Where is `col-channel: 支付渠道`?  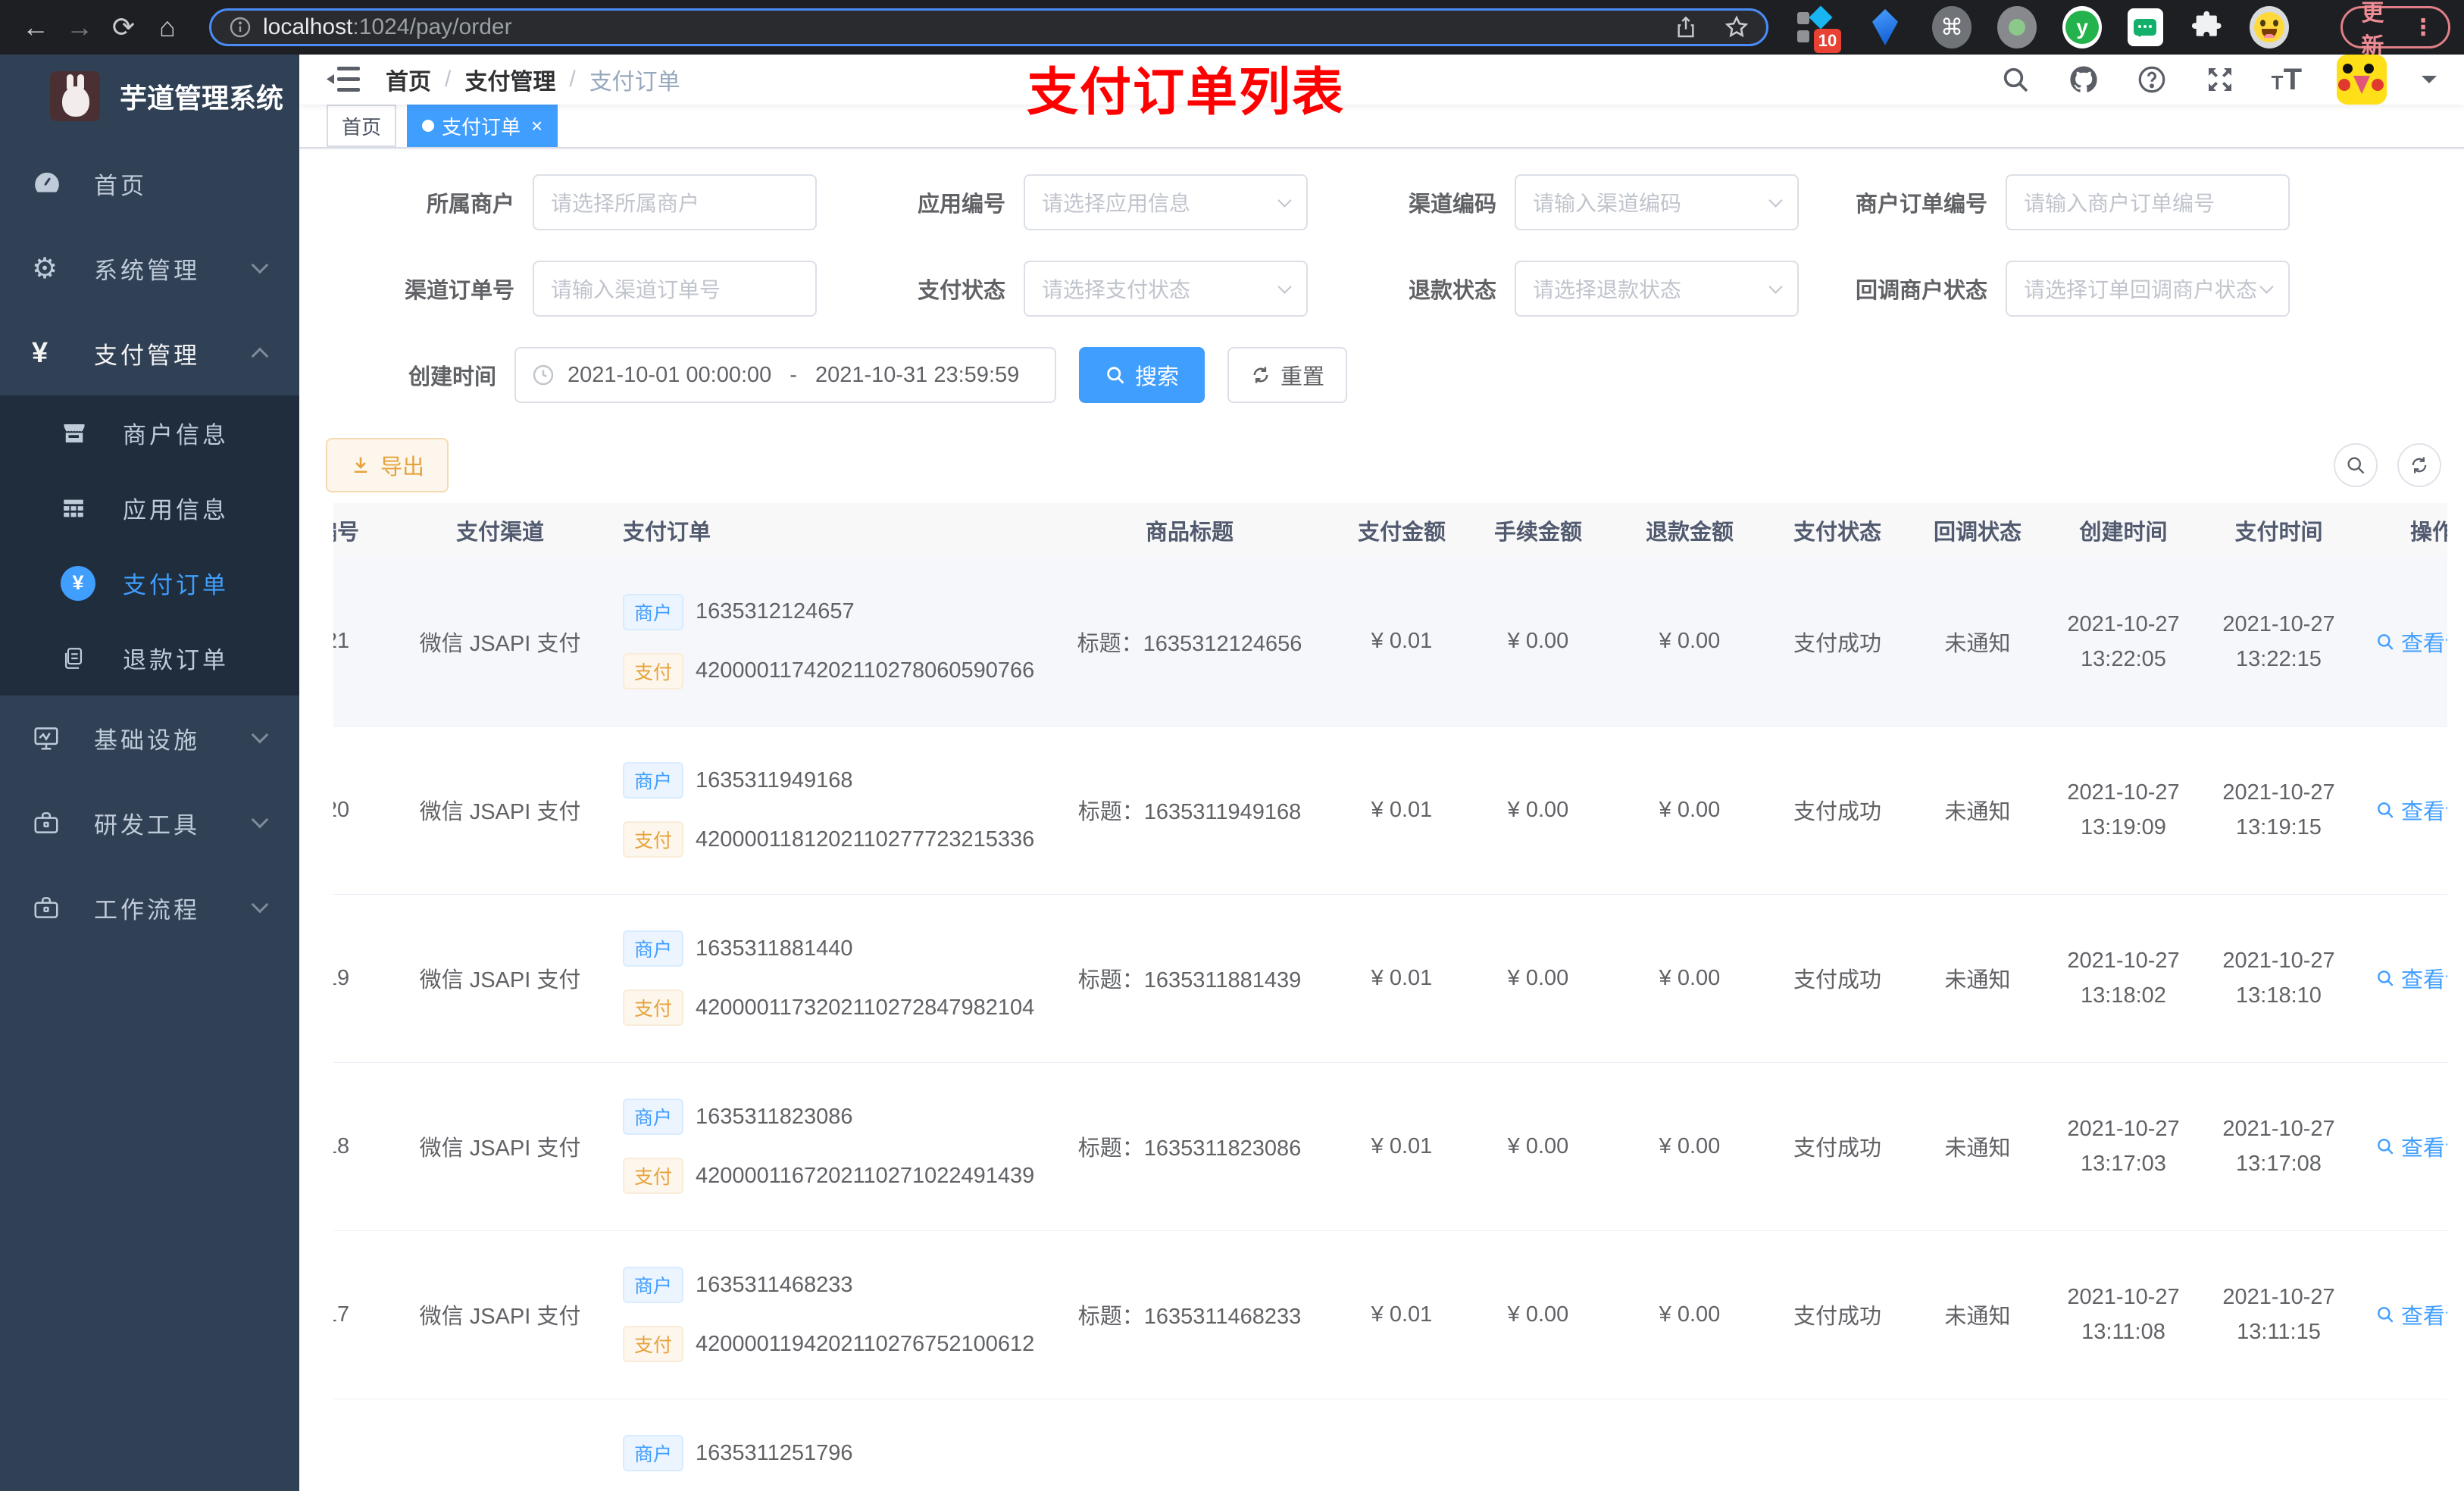 col-channel: 支付渠道 is located at coordinates (500, 530).